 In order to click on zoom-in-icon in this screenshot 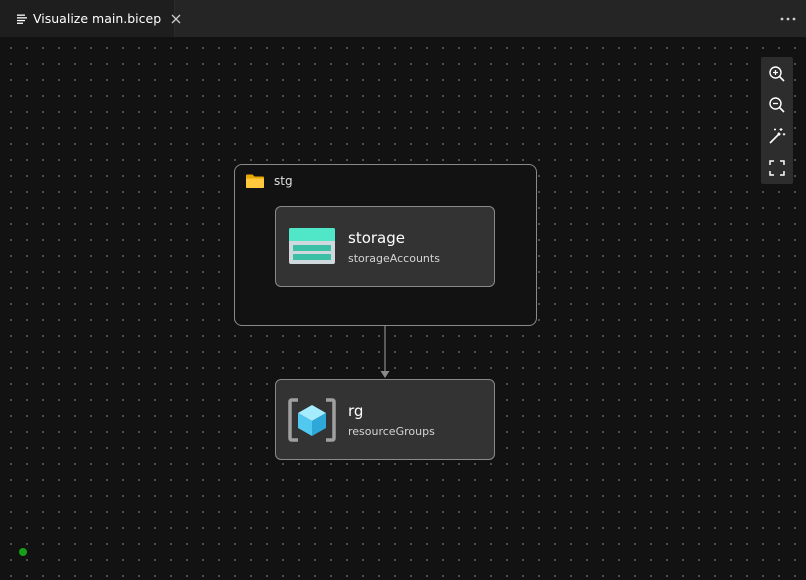, I will do `click(777, 74)`.